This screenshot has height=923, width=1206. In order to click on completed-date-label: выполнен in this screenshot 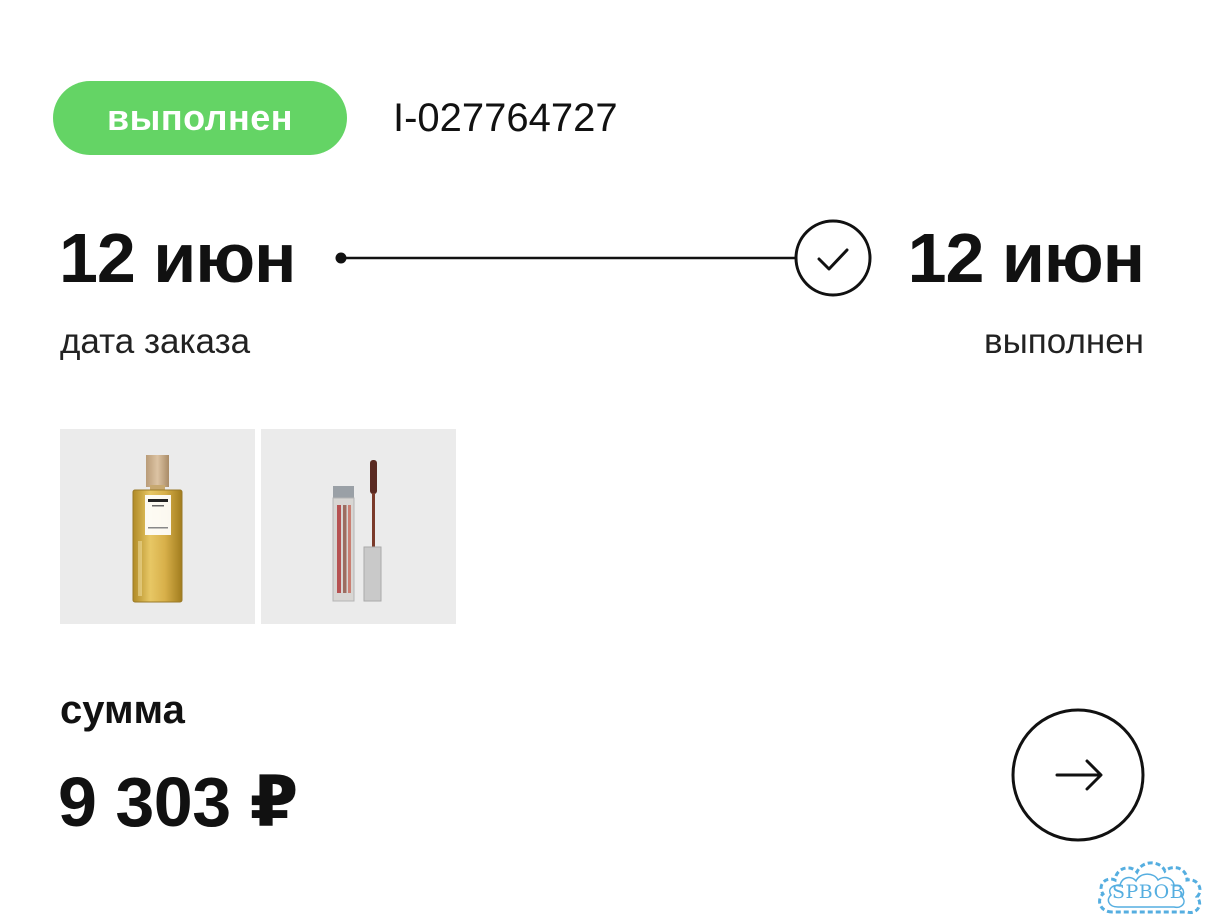, I will do `click(1064, 341)`.